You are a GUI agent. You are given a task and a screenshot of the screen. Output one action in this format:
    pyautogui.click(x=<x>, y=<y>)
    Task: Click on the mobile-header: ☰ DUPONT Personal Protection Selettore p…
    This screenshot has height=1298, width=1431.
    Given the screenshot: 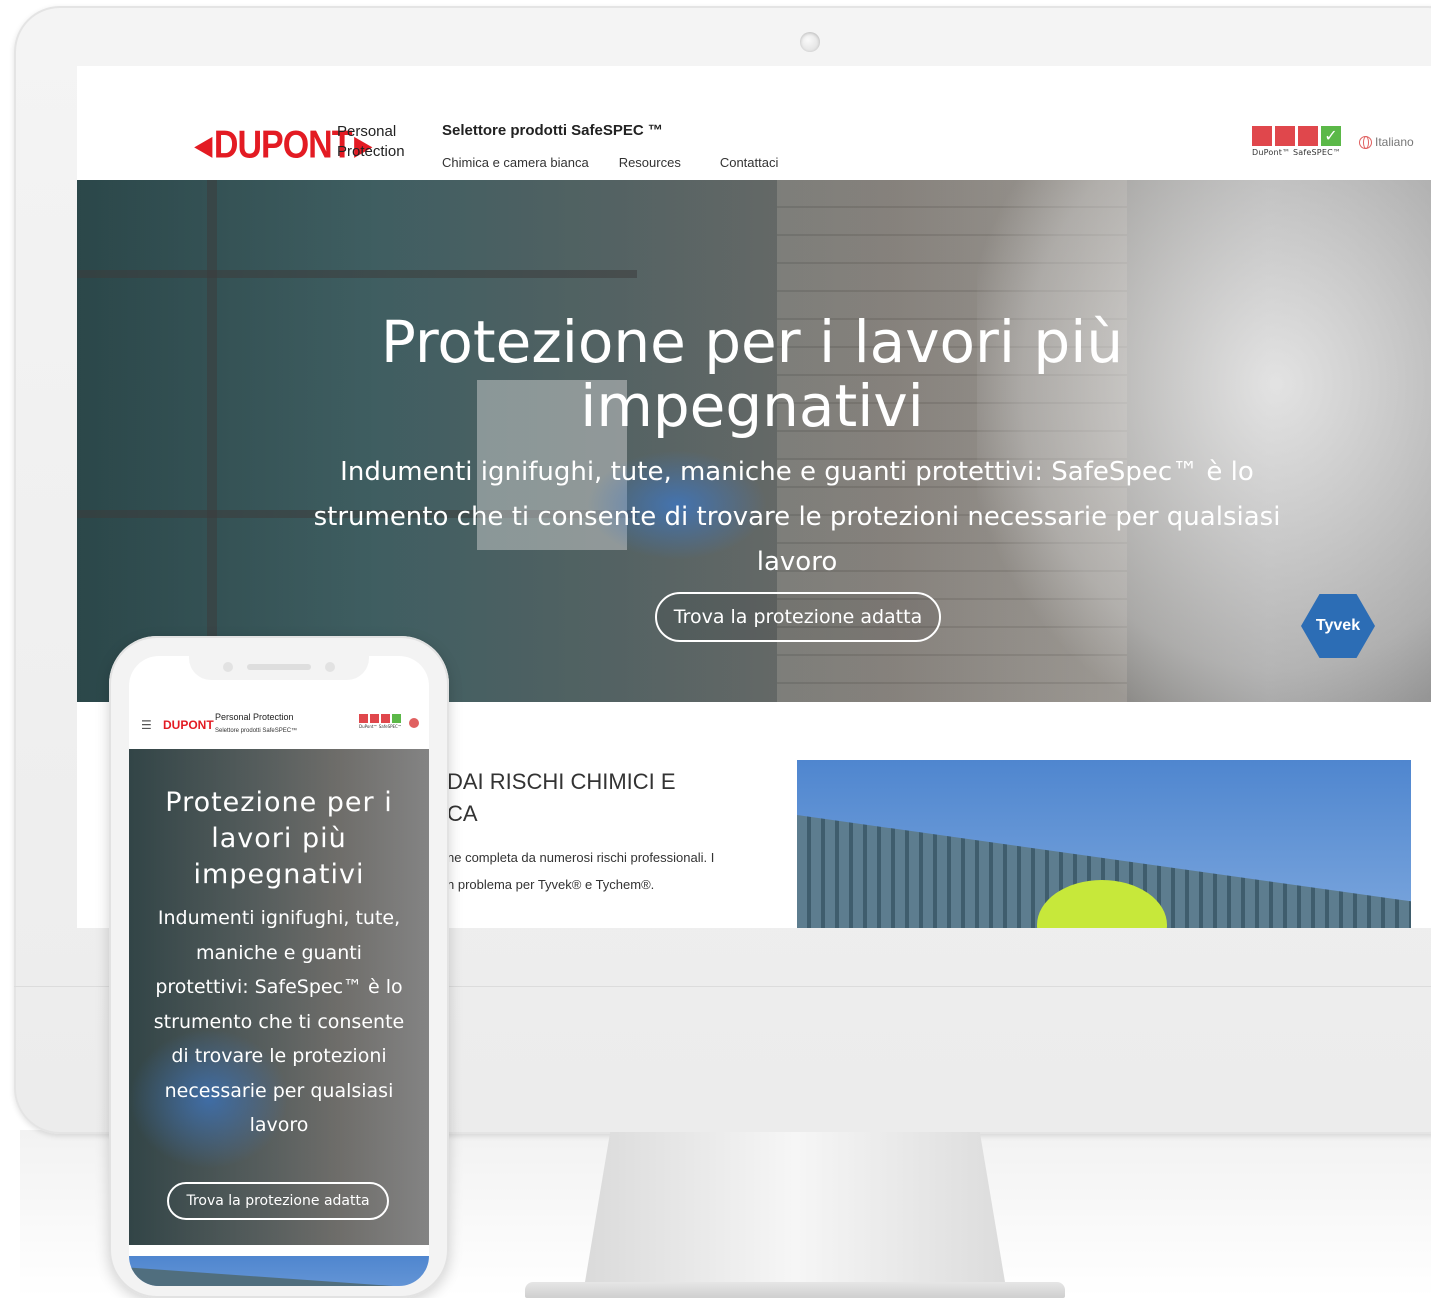 What is the action you would take?
    pyautogui.click(x=279, y=727)
    